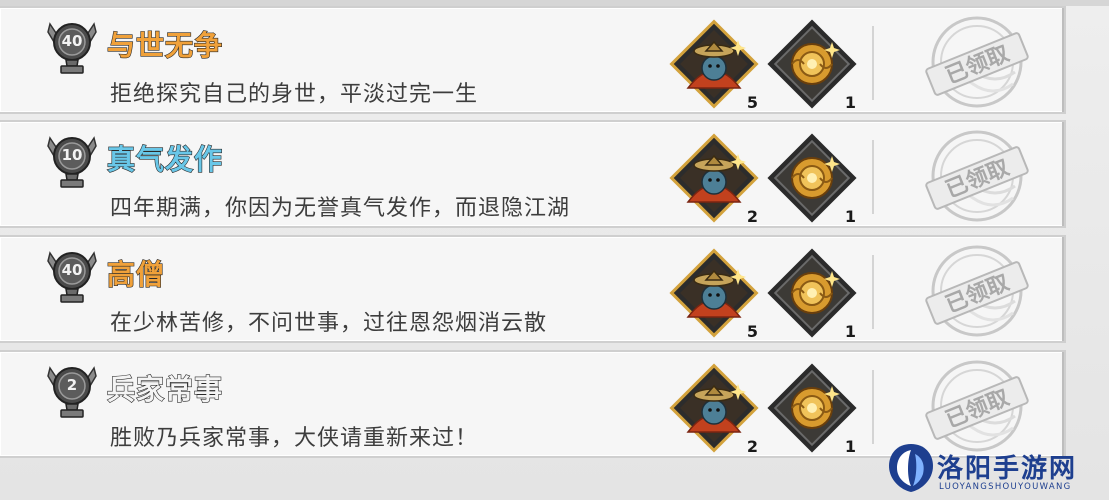 This screenshot has width=1109, height=500. I want to click on badge-level: 10, so click(72, 155).